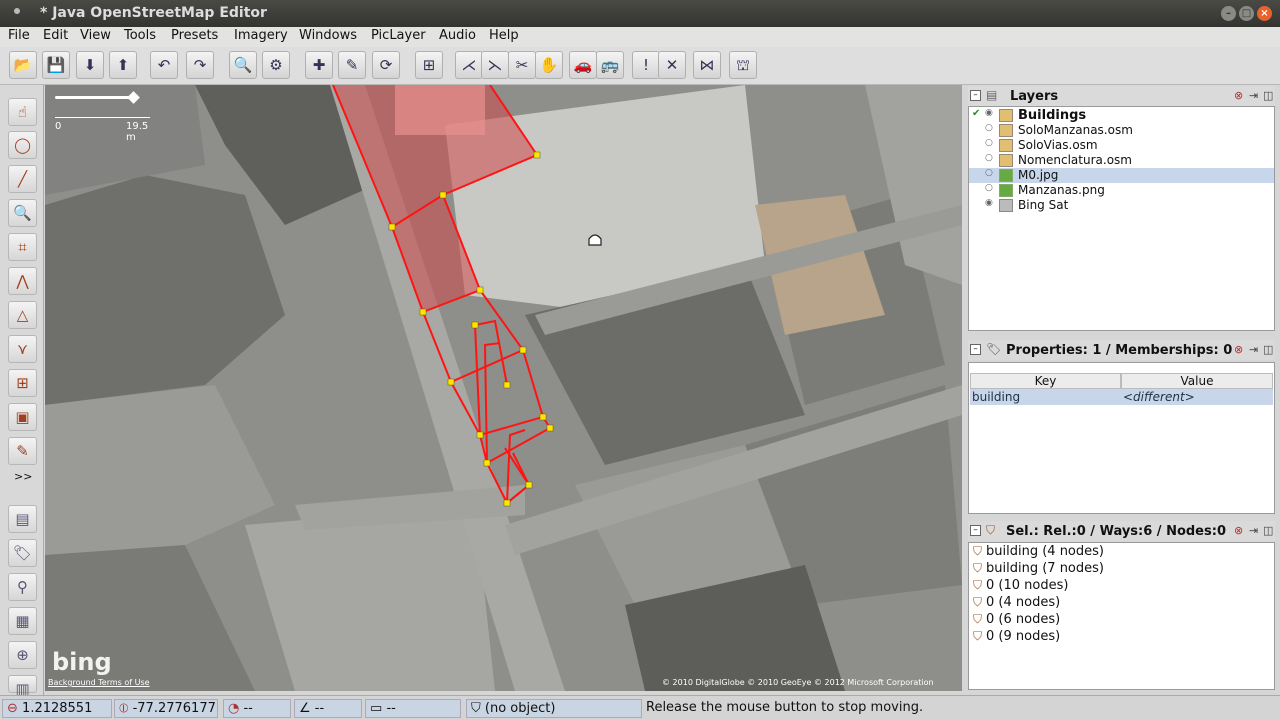 Image resolution: width=1280 pixels, height=720 pixels. What do you see at coordinates (1020, 585) in the screenshot?
I see `list-item: ⛉ 0 (10 nodes)` at bounding box center [1020, 585].